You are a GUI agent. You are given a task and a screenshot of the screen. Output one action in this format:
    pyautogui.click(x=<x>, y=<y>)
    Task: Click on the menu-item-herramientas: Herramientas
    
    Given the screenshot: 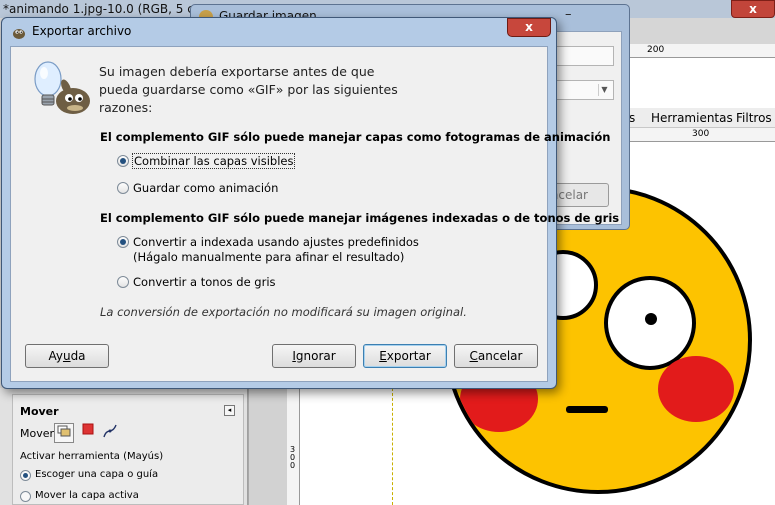 What is the action you would take?
    pyautogui.click(x=692, y=118)
    